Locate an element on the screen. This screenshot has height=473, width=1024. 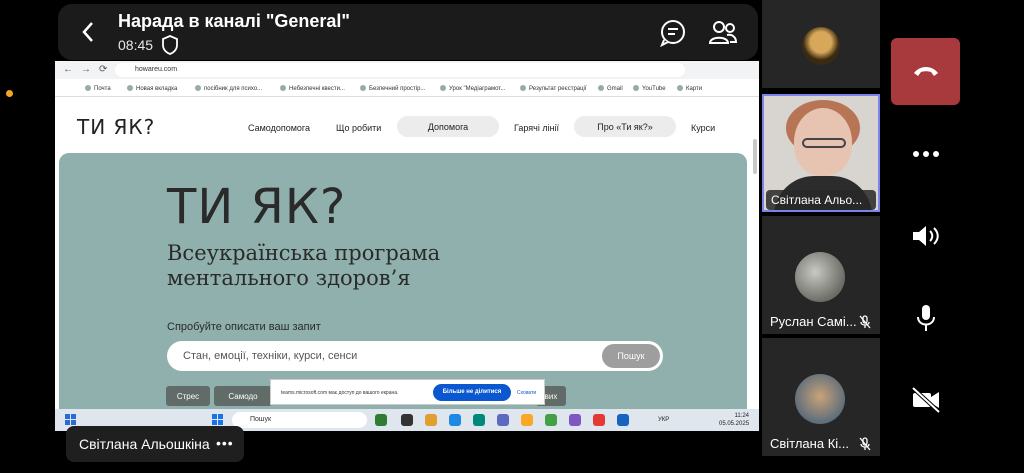
browser-forward-icon: → is located at coordinates (86, 69).